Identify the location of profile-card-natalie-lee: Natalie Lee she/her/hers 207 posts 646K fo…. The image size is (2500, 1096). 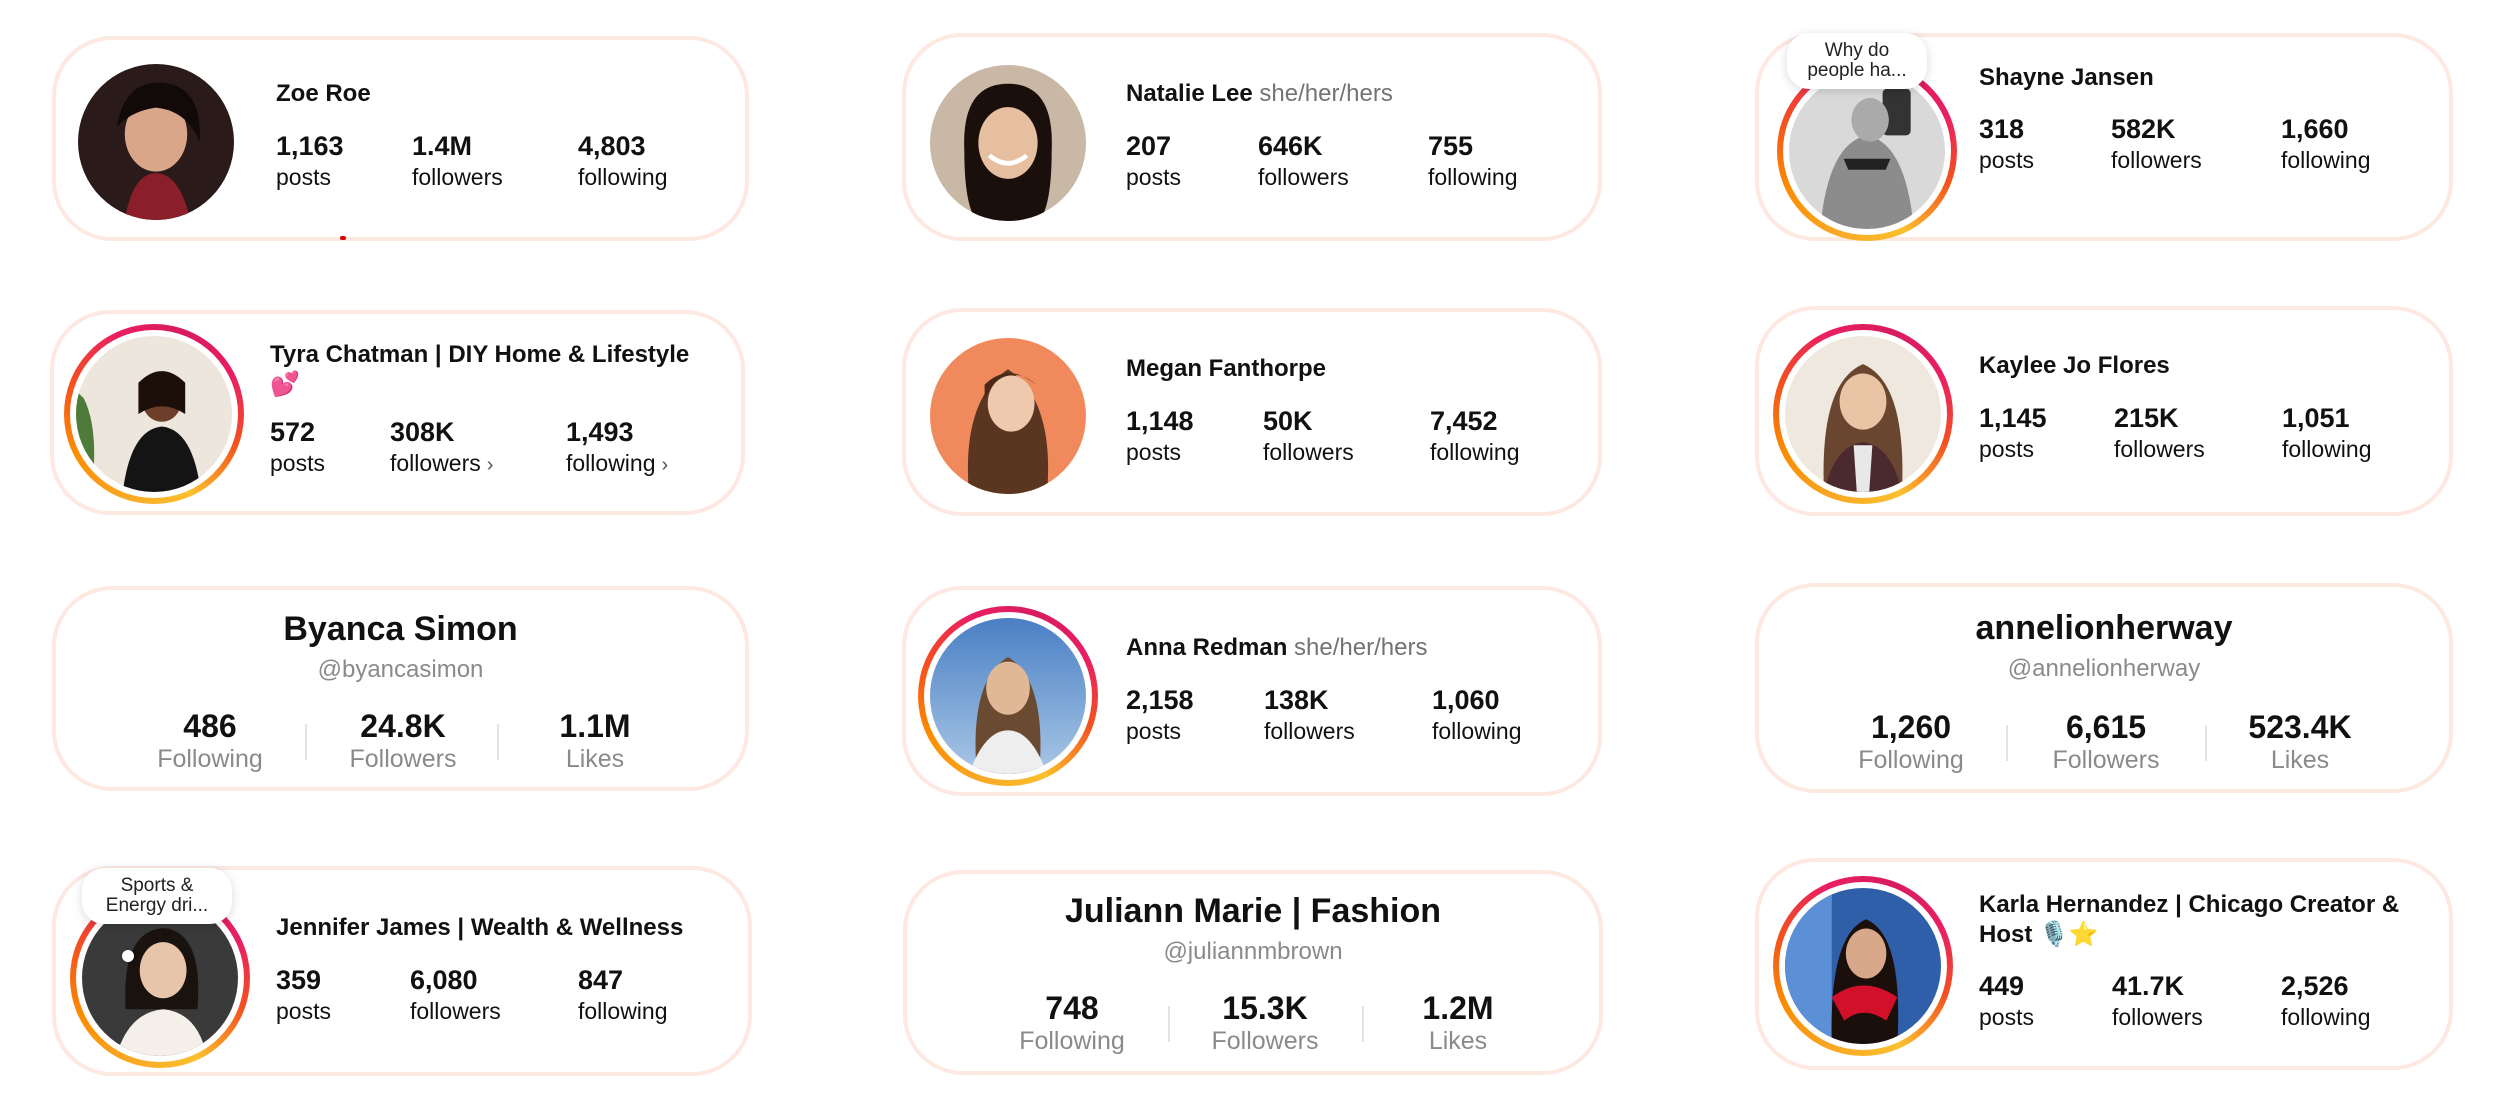
(1252, 137).